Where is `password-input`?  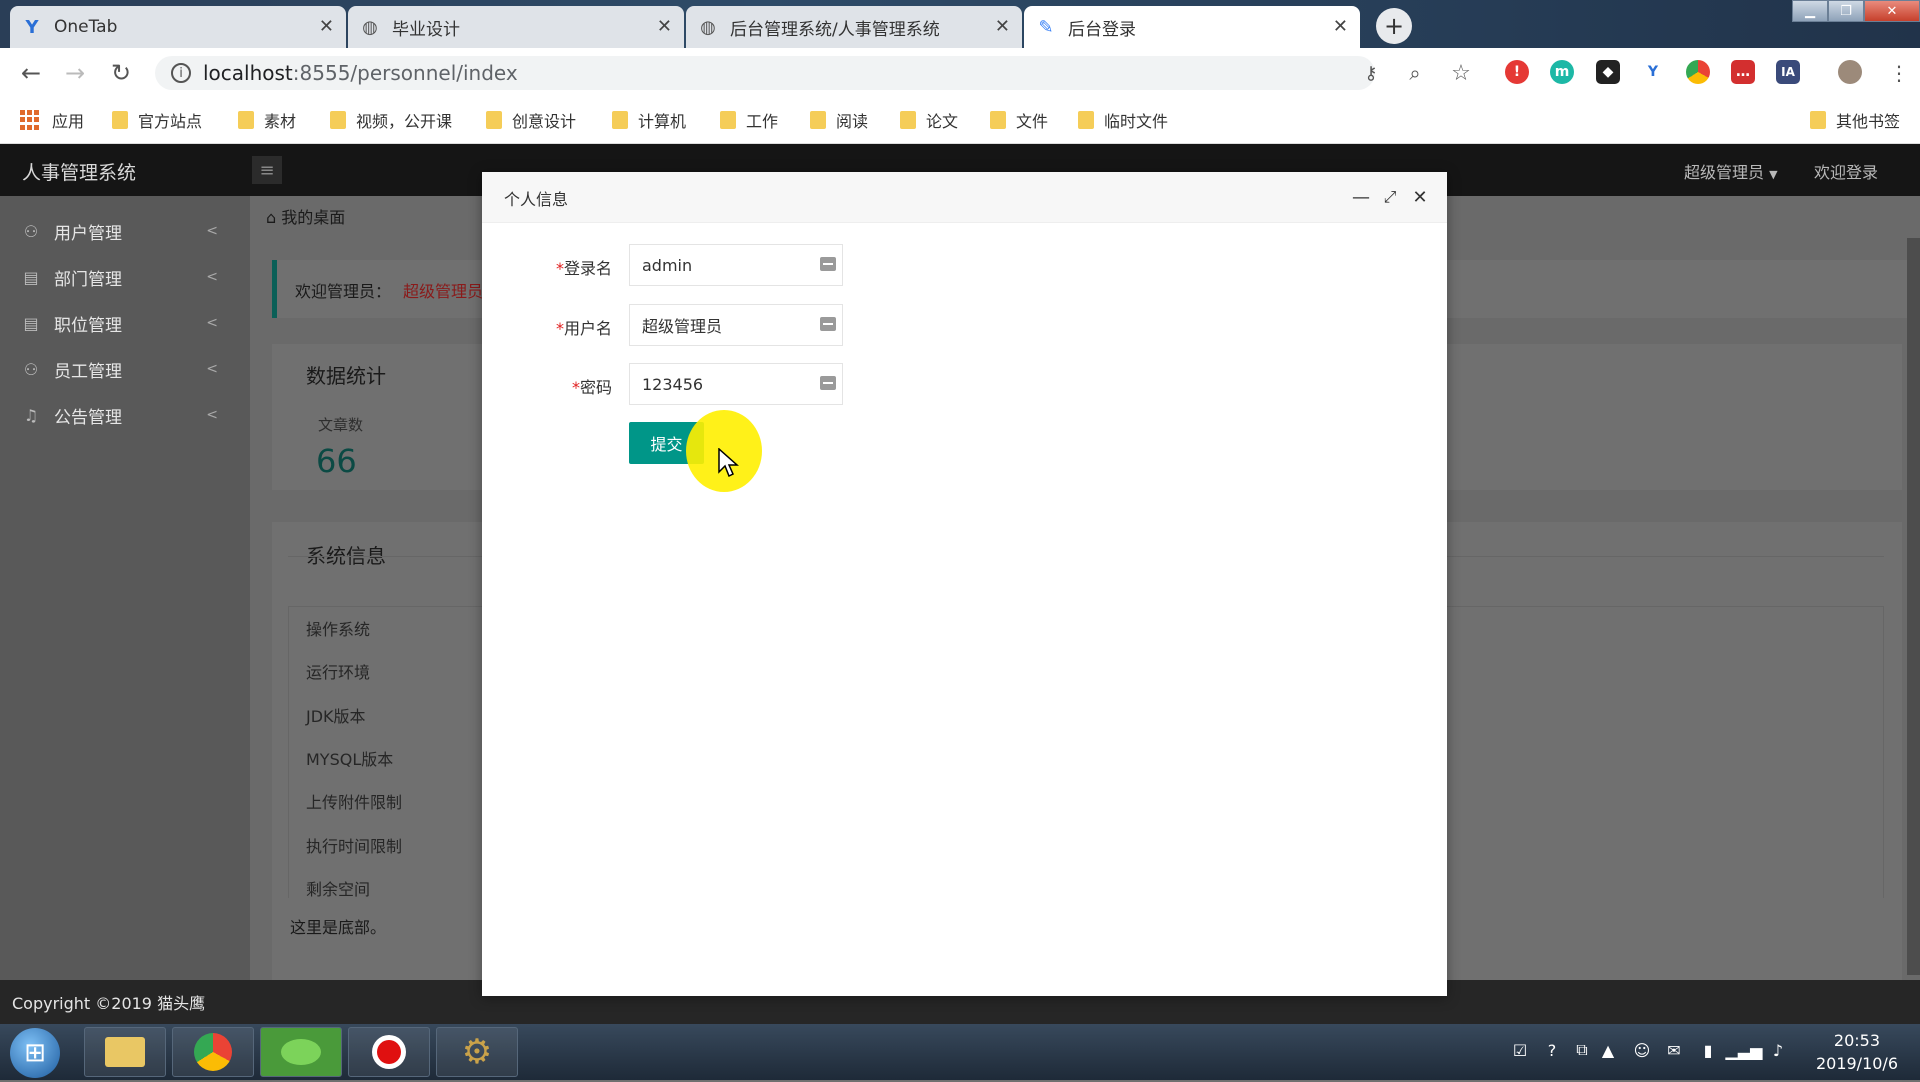
password-input is located at coordinates (736, 384).